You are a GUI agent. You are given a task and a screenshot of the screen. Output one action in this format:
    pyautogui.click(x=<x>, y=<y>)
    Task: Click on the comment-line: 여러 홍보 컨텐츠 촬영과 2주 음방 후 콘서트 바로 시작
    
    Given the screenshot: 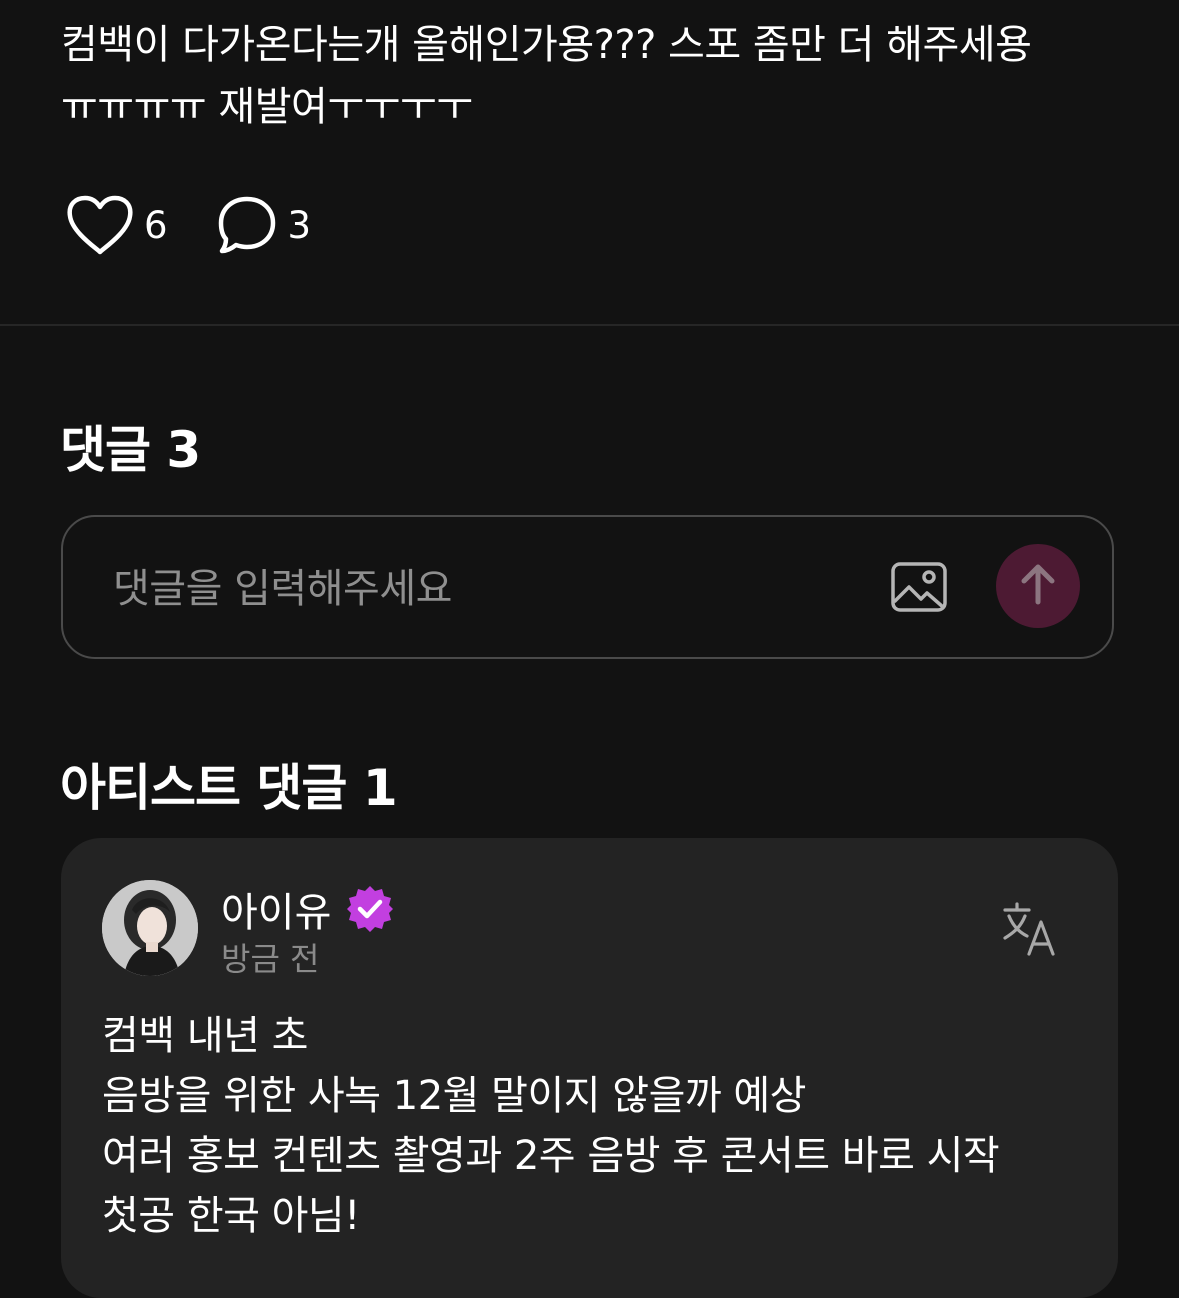 What is the action you would take?
    pyautogui.click(x=551, y=1156)
    